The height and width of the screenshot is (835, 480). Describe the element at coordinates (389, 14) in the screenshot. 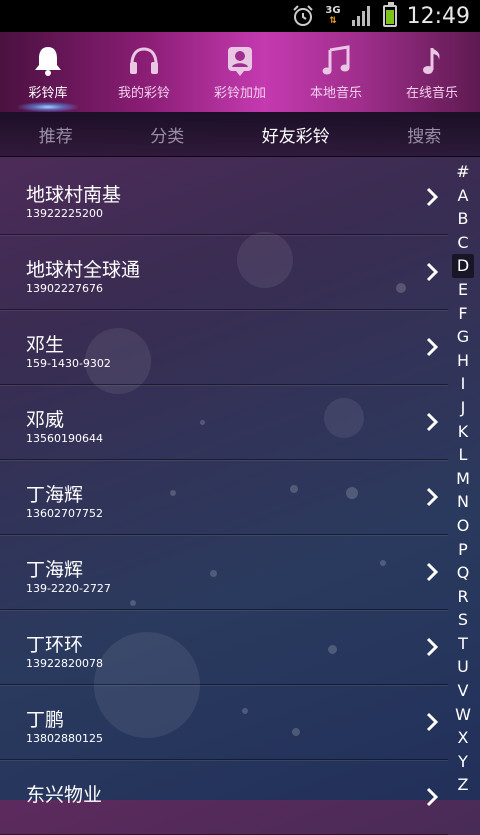

I see `battery-icon` at that location.